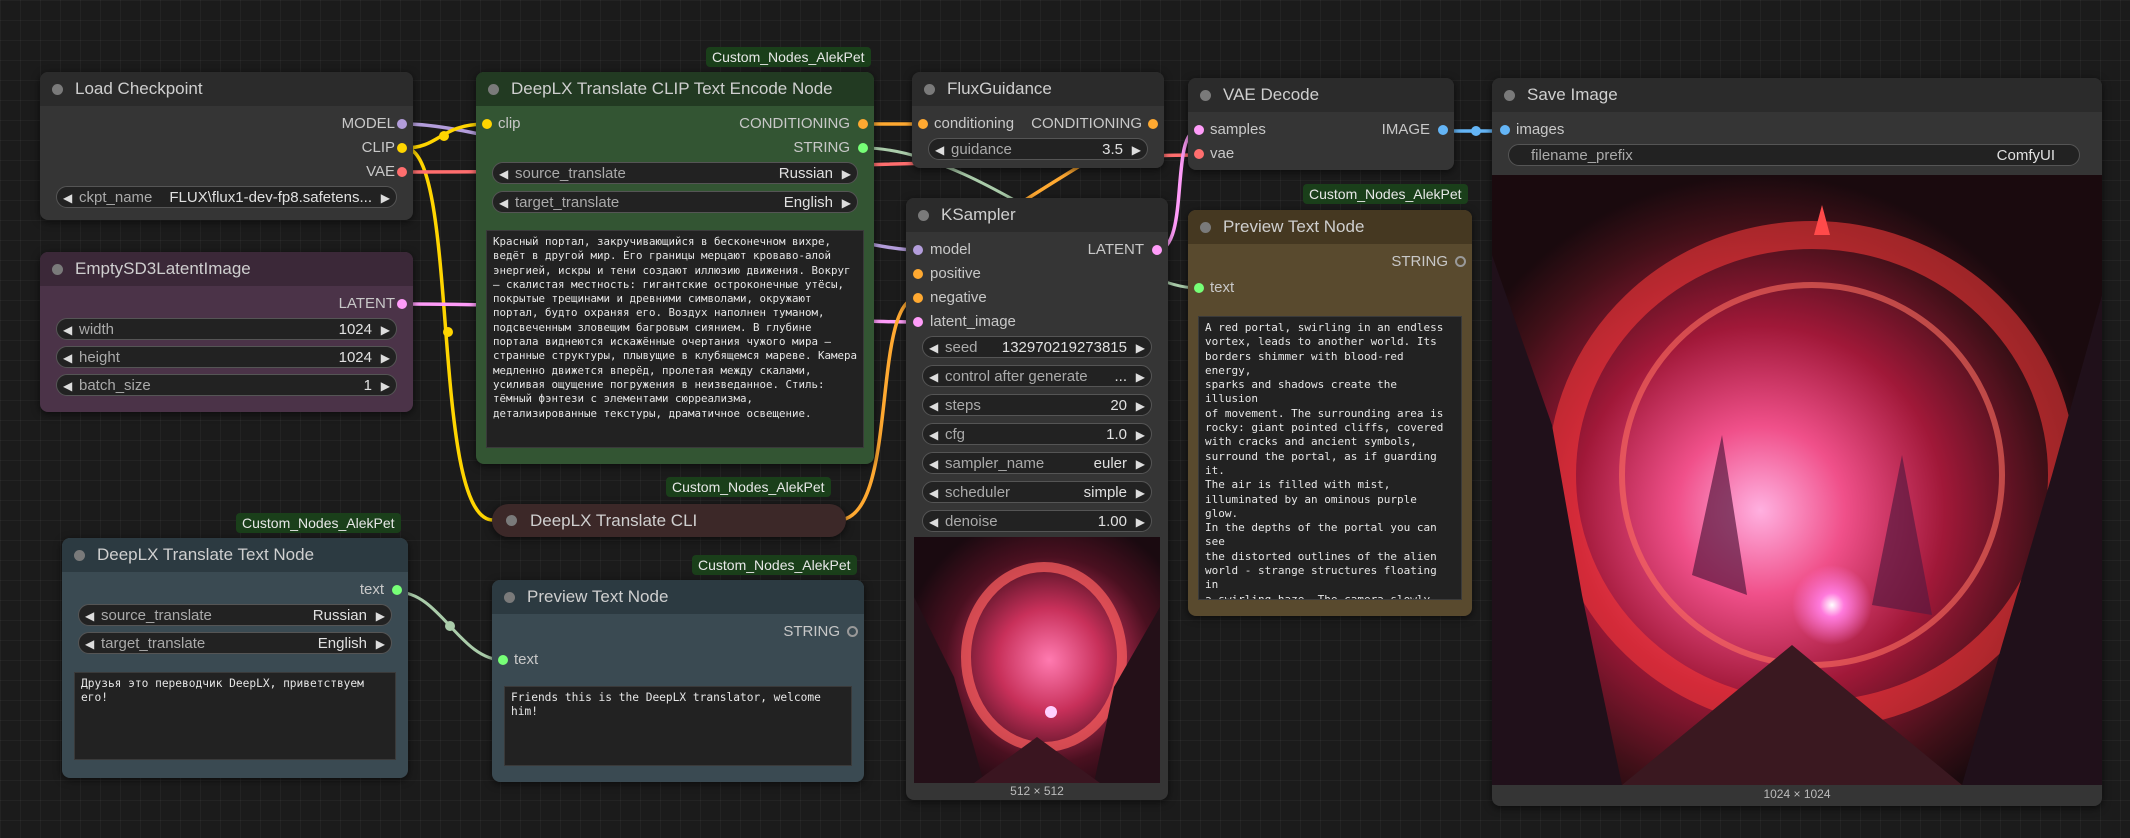  I want to click on input-model: model, so click(950, 250).